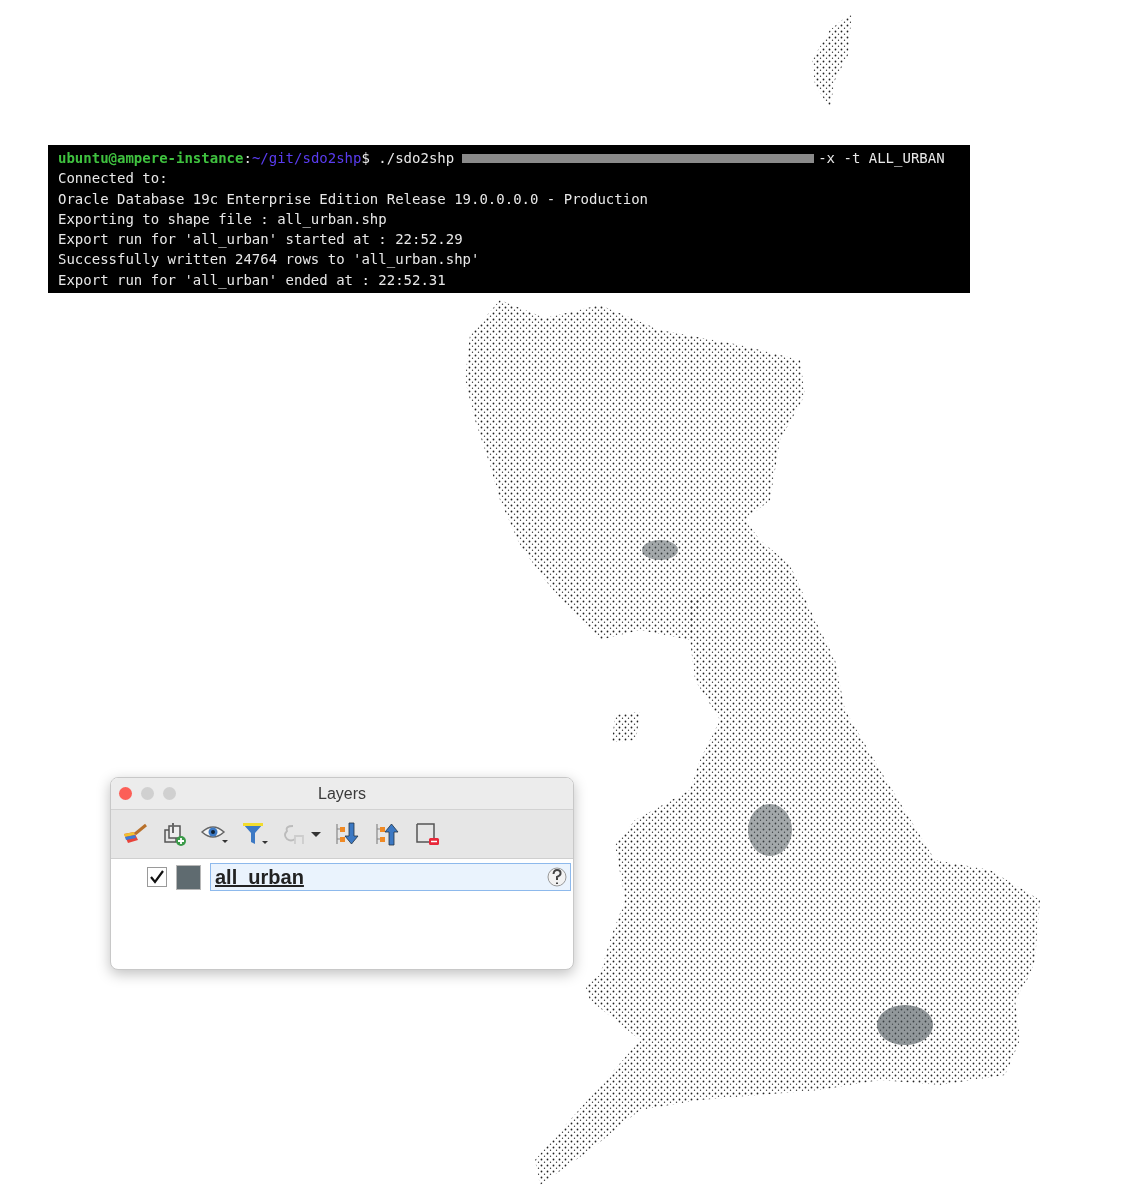 The height and width of the screenshot is (1200, 1126). I want to click on layer-name: all_urban, so click(390, 877).